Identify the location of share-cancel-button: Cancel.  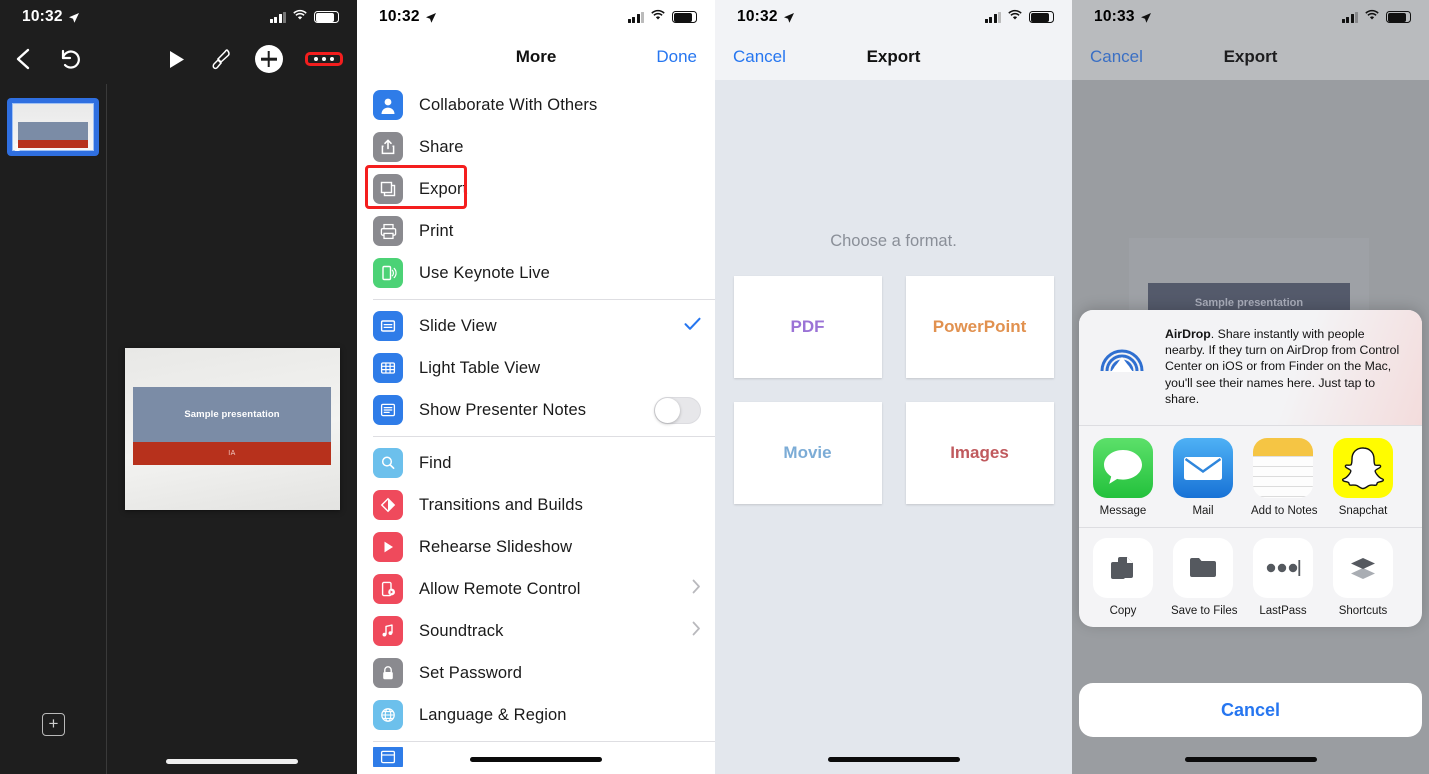
(1250, 710).